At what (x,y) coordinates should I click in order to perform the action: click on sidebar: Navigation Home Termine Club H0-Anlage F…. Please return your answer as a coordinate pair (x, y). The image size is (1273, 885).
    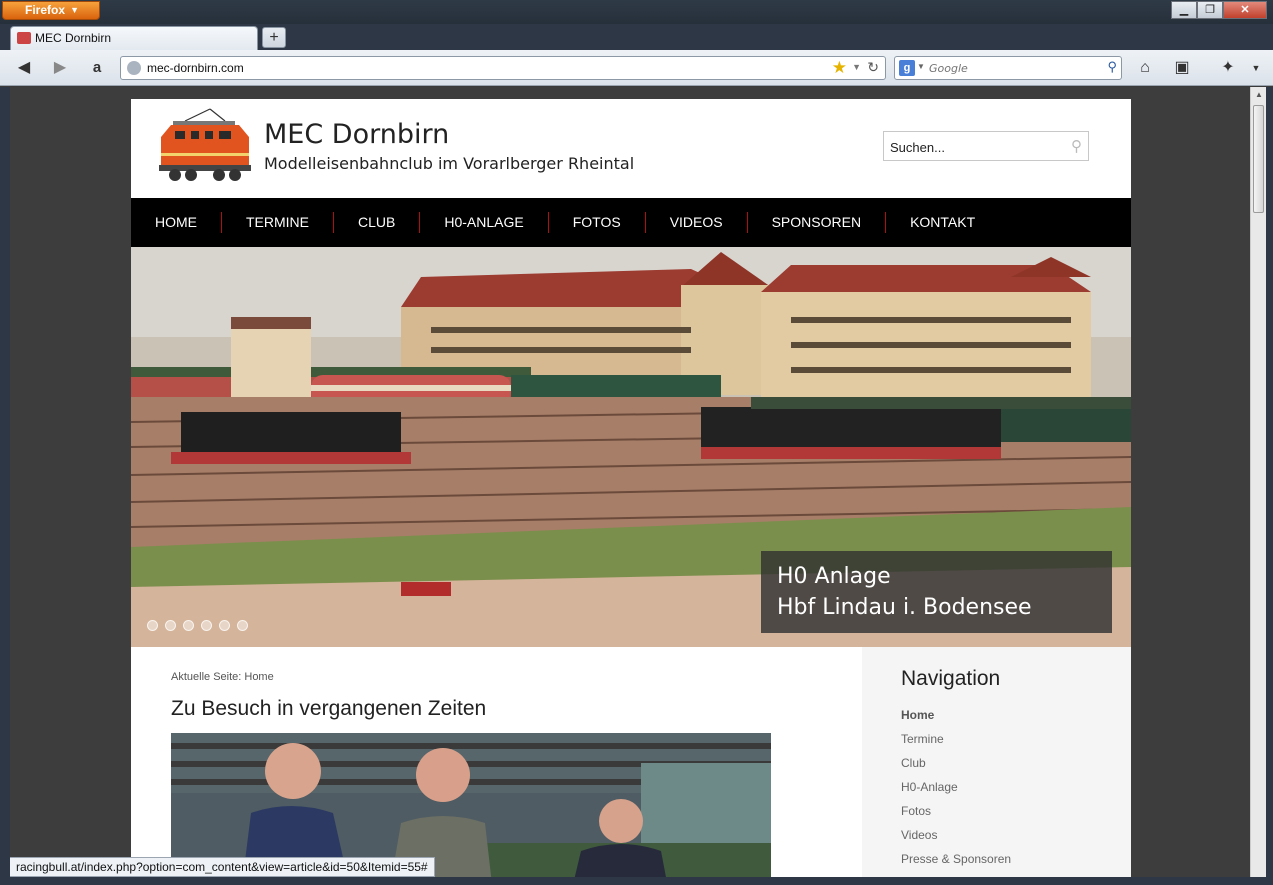
    Looking at the image, I should click on (996, 762).